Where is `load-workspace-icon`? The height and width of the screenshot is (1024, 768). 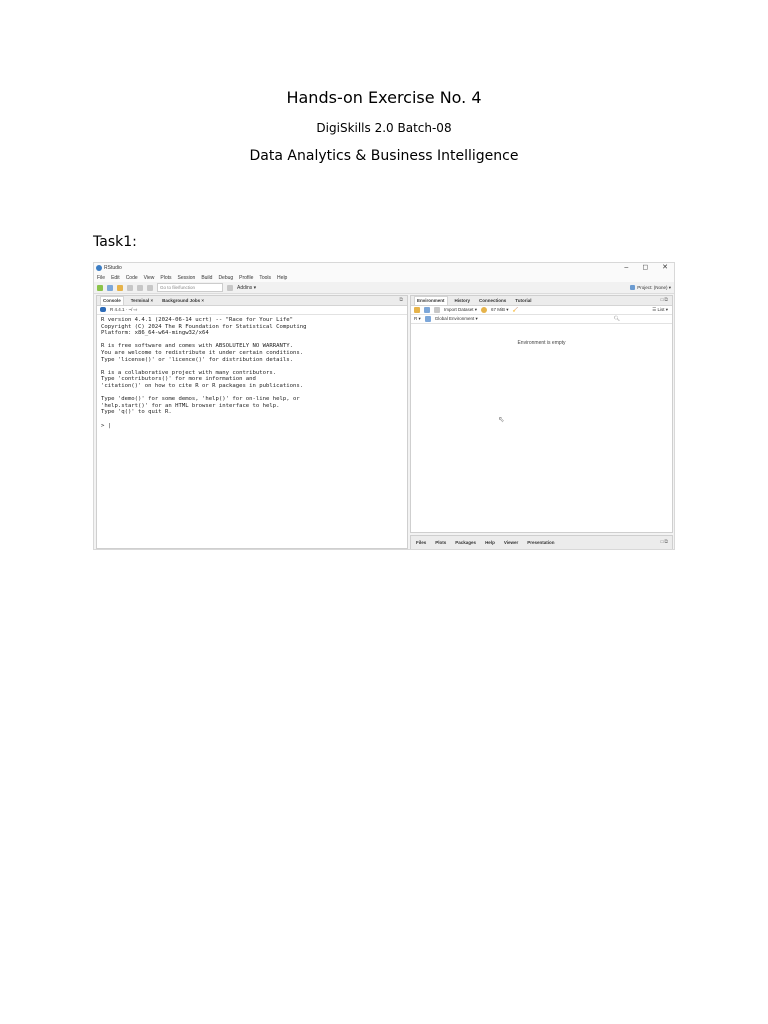 load-workspace-icon is located at coordinates (417, 309).